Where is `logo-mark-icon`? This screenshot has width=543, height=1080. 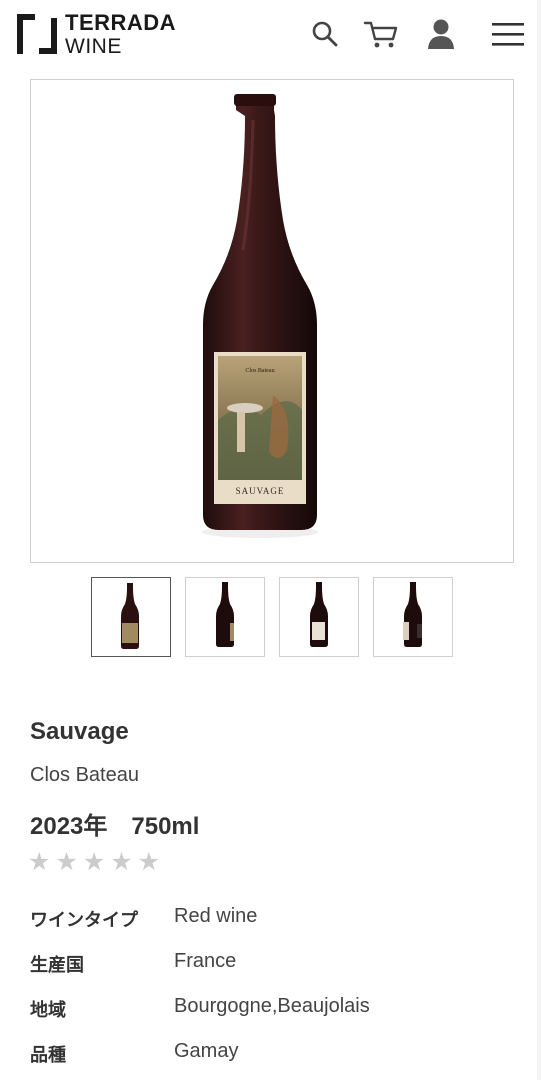 logo-mark-icon is located at coordinates (37, 34).